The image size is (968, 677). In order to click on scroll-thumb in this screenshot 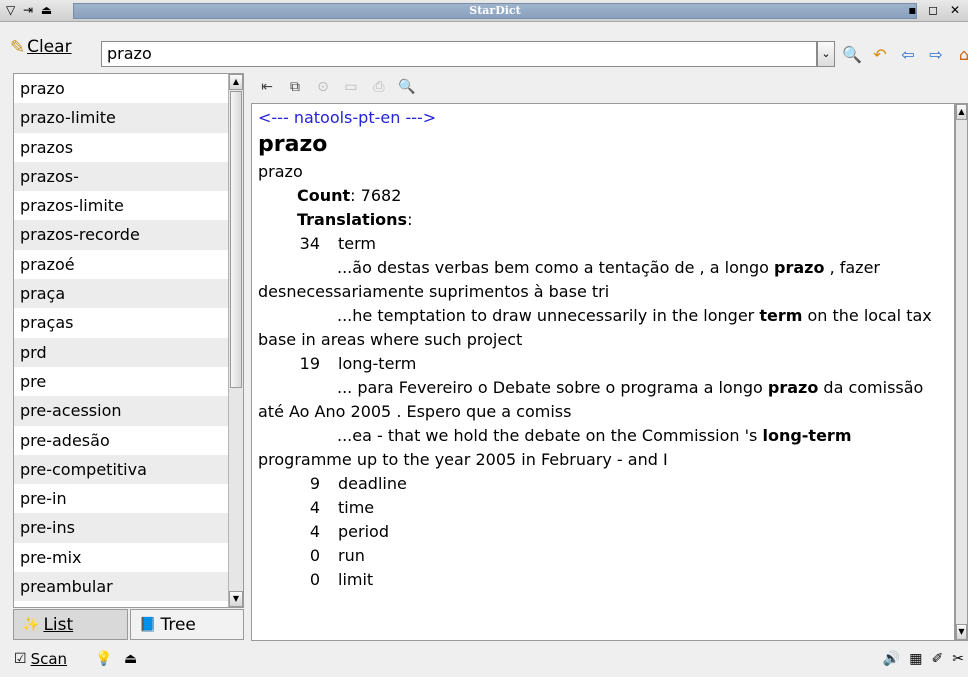, I will do `click(236, 239)`.